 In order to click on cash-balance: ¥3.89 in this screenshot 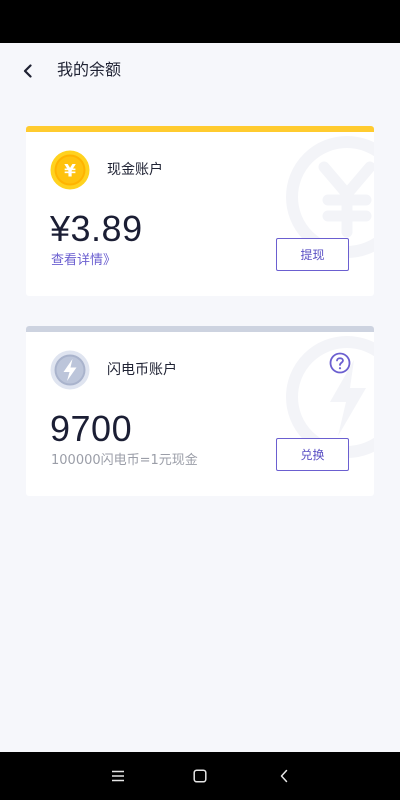, I will do `click(96, 228)`.